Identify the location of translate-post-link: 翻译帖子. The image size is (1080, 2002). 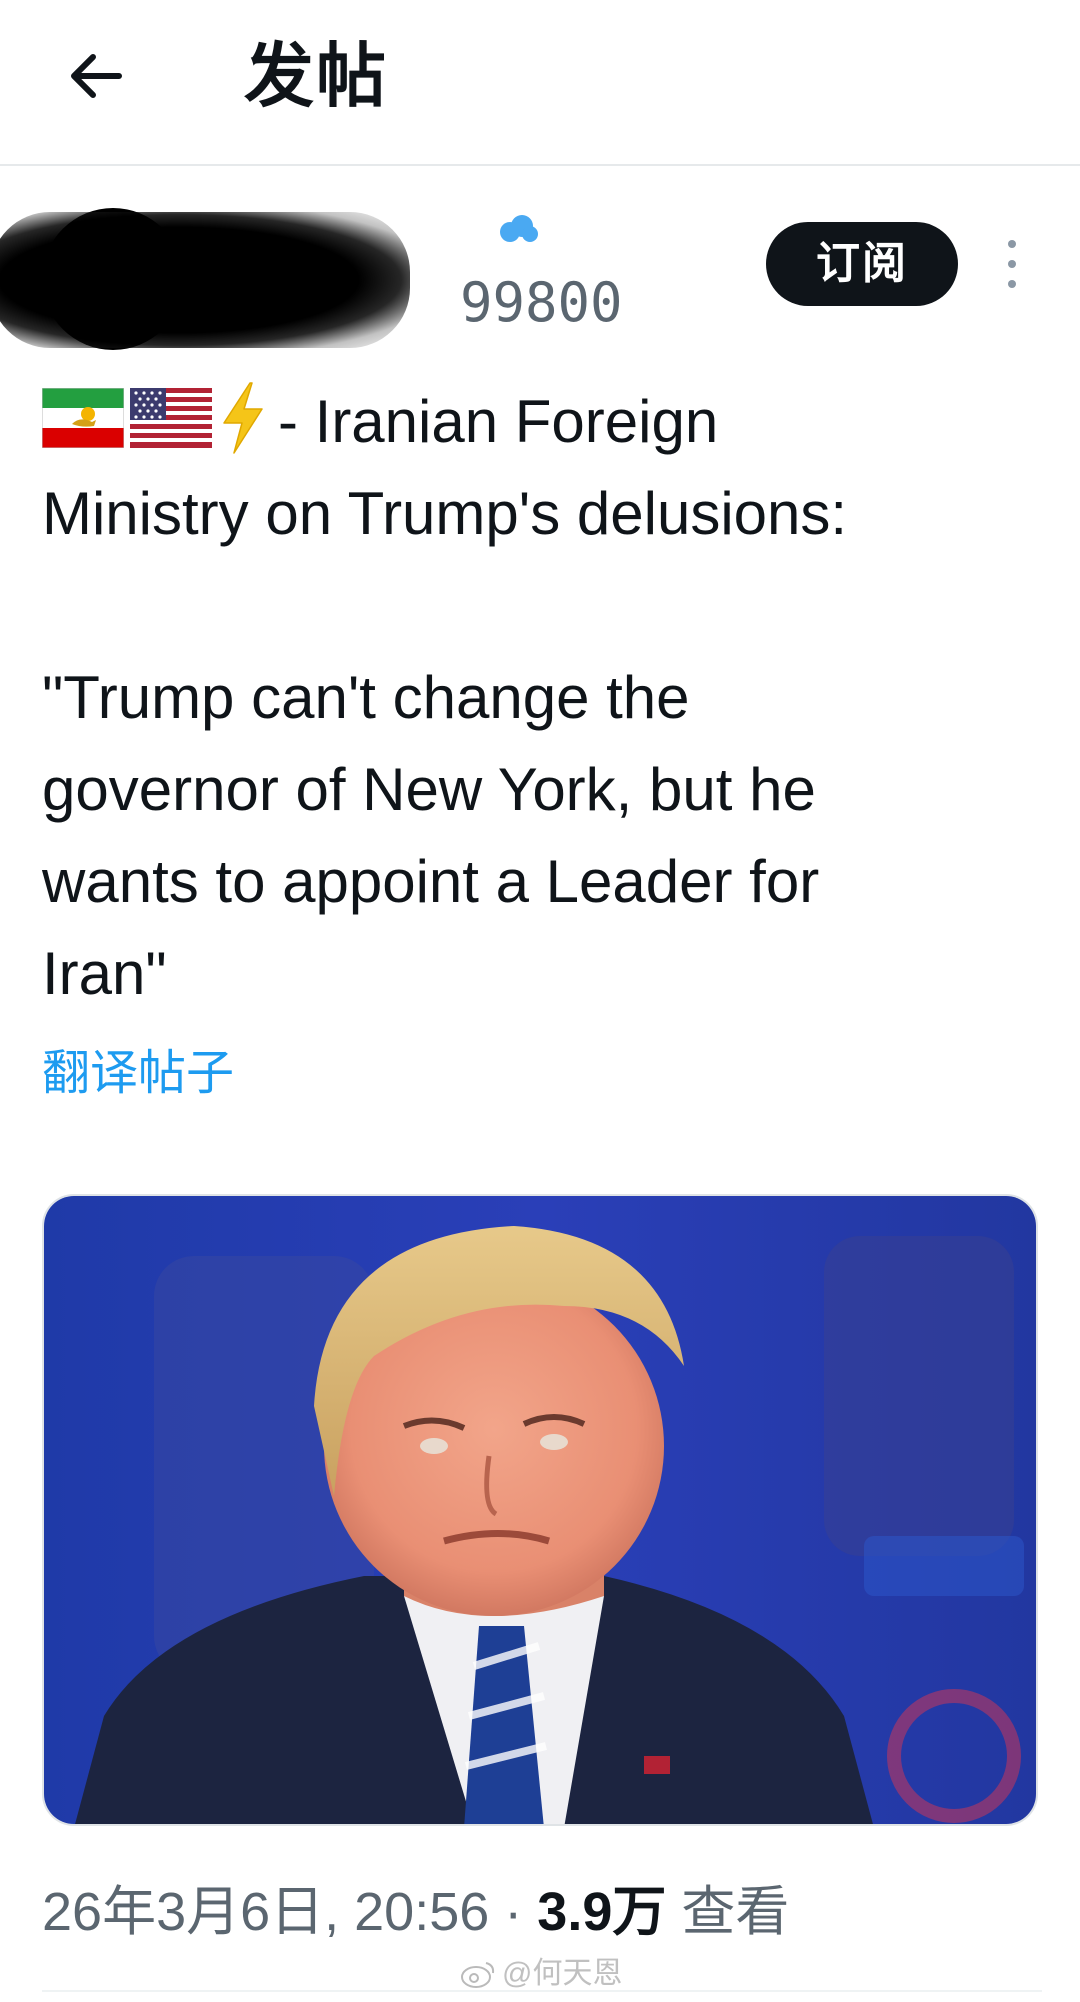
(138, 1074).